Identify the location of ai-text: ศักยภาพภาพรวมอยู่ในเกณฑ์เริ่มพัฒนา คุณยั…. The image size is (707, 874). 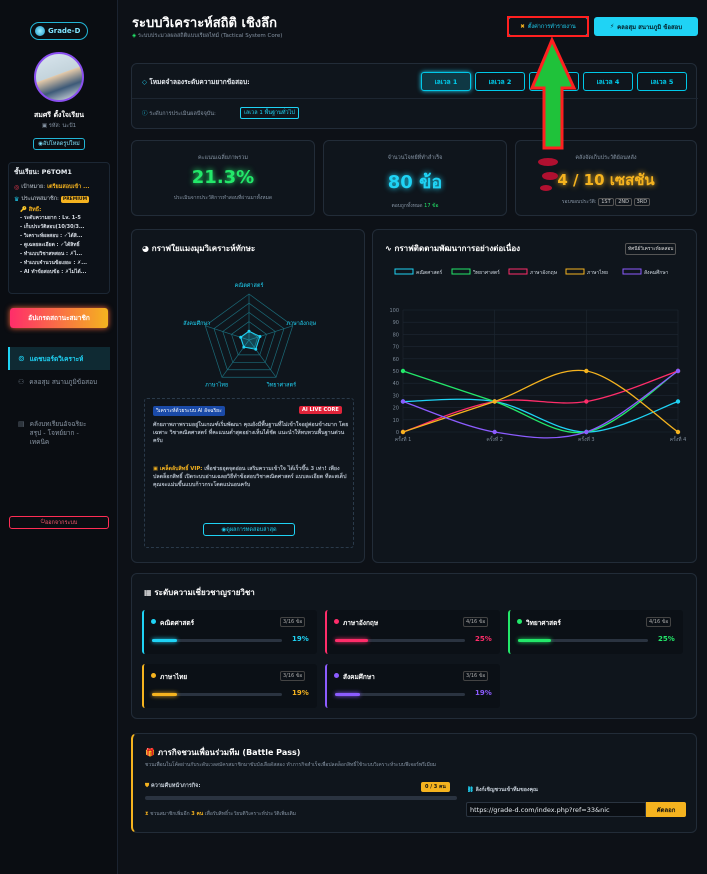
(251, 433).